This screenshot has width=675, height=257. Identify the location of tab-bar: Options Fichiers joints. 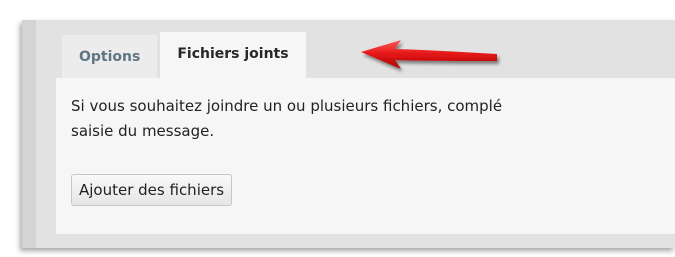
(184, 54).